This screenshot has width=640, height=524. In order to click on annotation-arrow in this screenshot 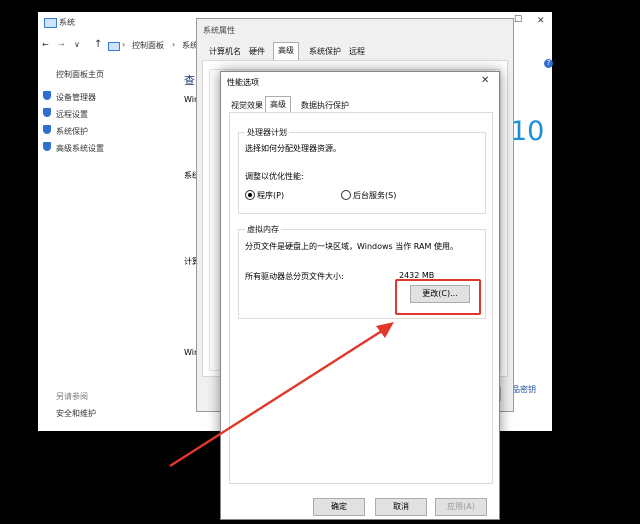, I will do `click(281, 395)`.